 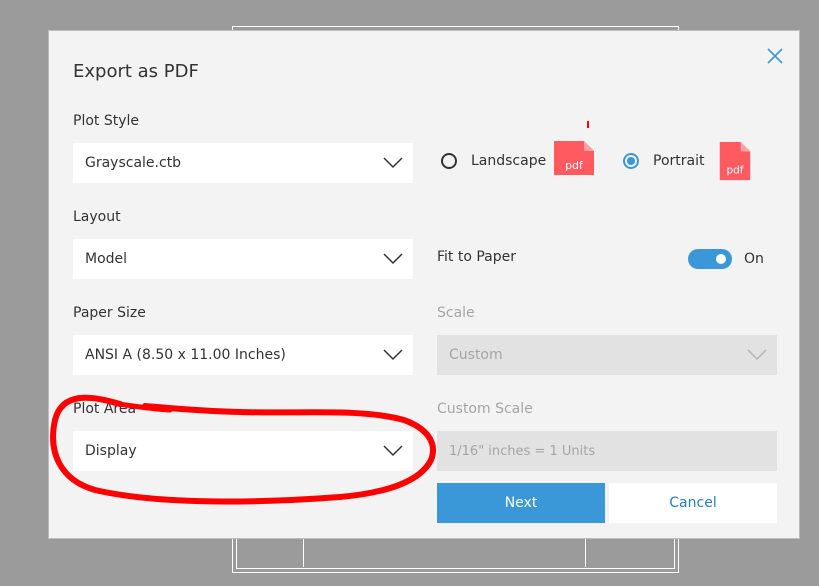 What do you see at coordinates (754, 259) in the screenshot?
I see `fit-to-paper-state: On` at bounding box center [754, 259].